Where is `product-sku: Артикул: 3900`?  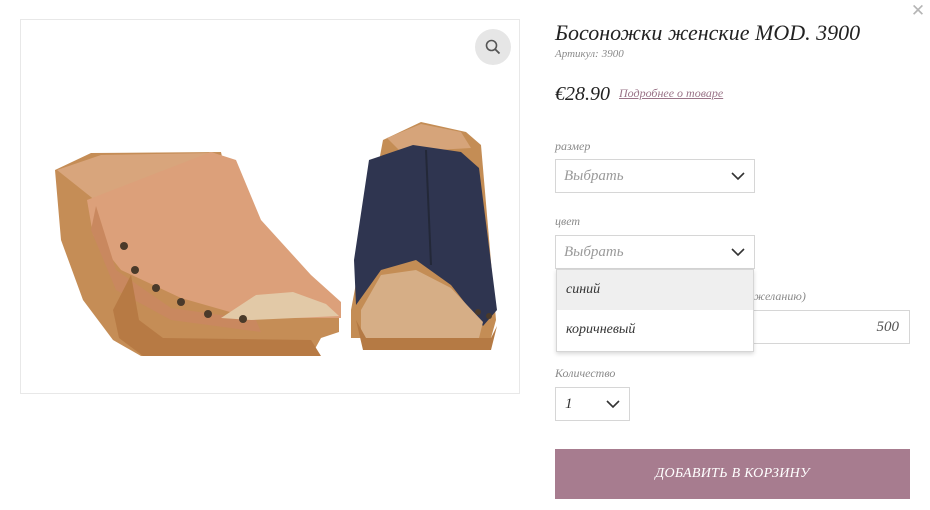 product-sku: Артикул: 3900 is located at coordinates (589, 54).